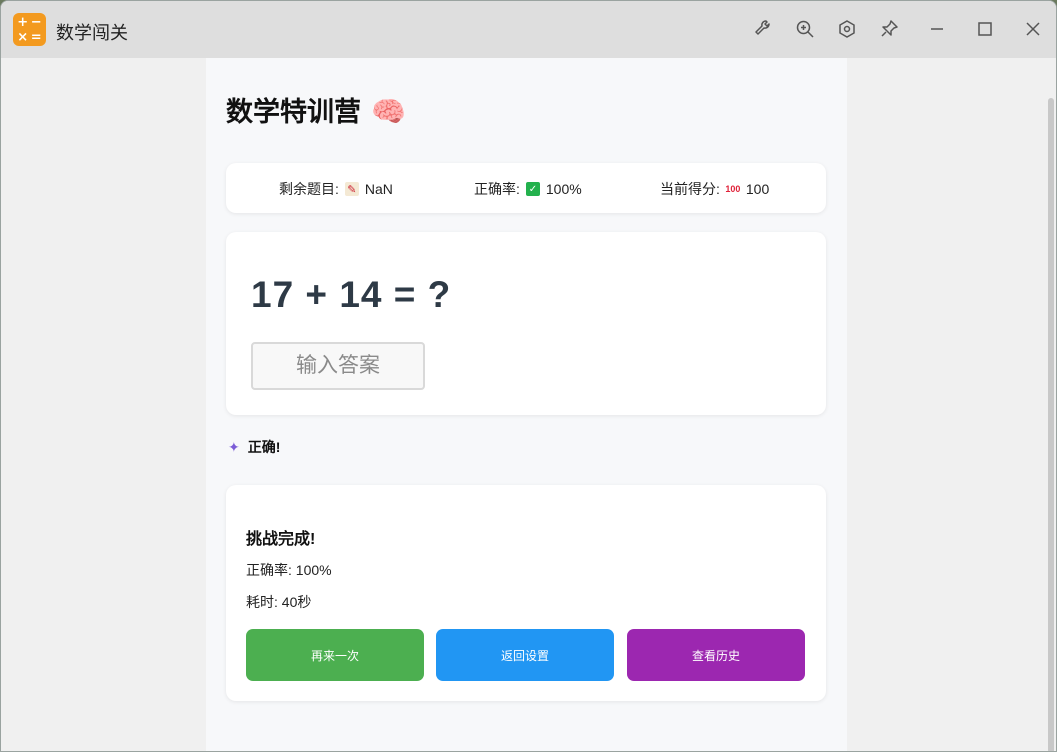 This screenshot has height=752, width=1057. Describe the element at coordinates (690, 189) in the screenshot. I see `score-label: 当前得分:` at that location.